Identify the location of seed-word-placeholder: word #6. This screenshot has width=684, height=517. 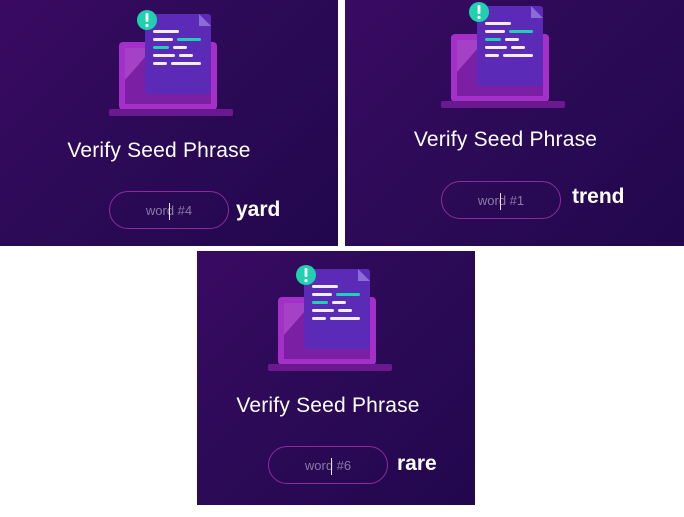
(328, 465).